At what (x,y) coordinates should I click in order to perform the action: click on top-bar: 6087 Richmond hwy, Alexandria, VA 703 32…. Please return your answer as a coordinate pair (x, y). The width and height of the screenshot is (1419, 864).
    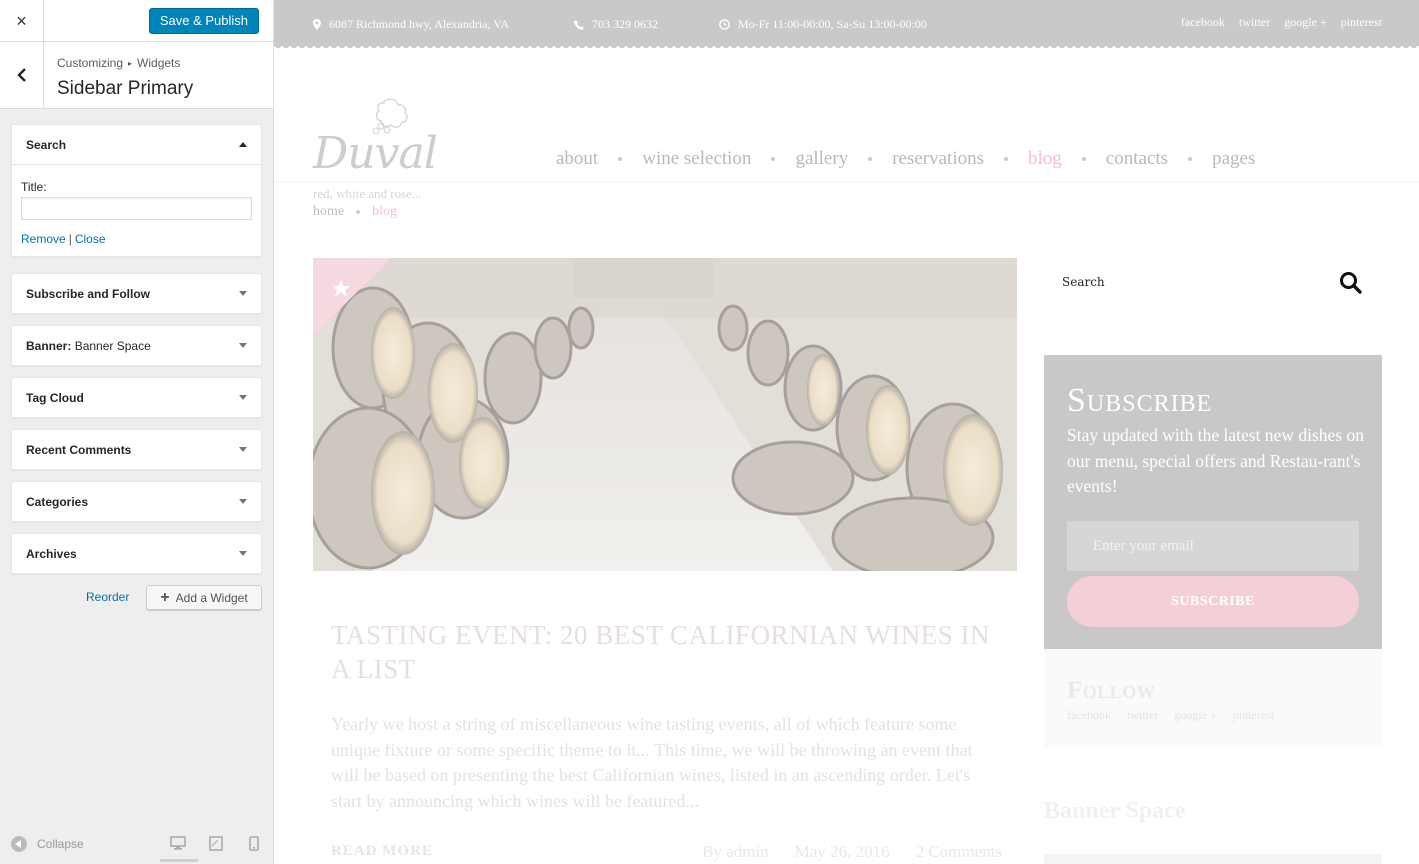
    Looking at the image, I should click on (846, 25).